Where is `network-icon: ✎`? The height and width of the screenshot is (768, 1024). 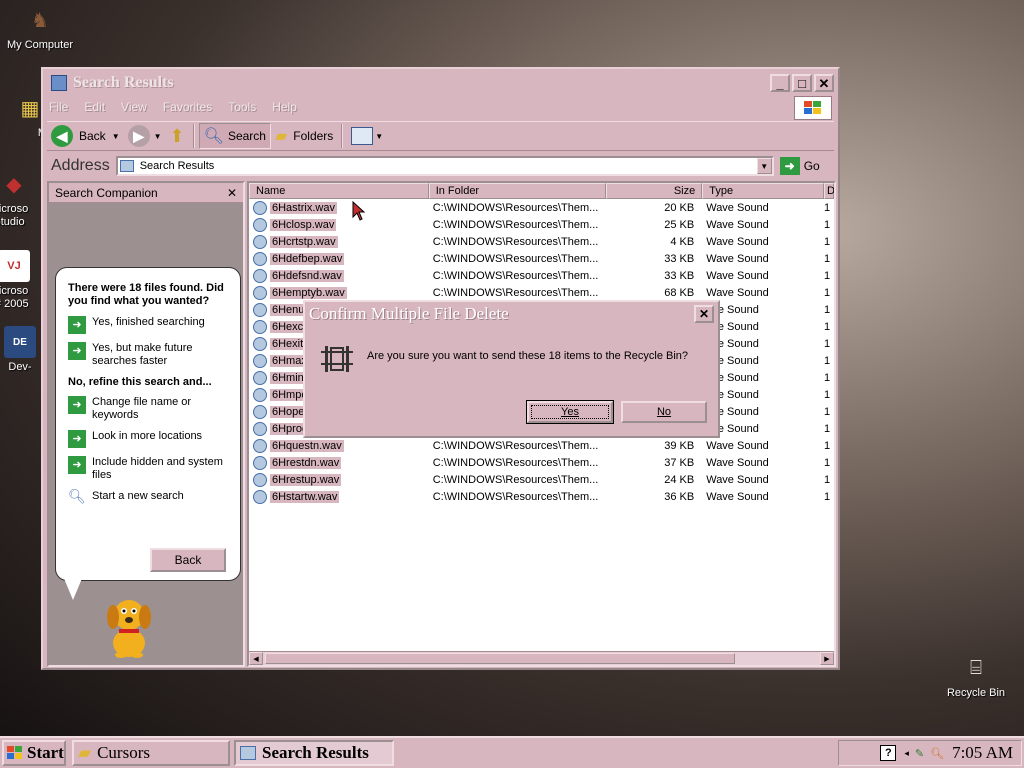 network-icon: ✎ is located at coordinates (919, 753).